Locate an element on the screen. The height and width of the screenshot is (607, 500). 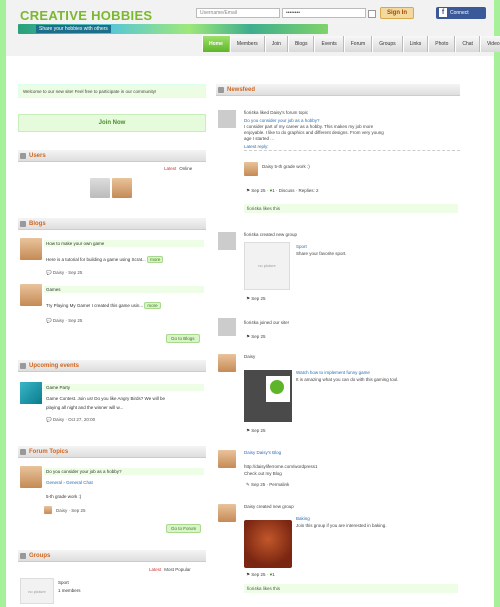
feed-actor: fiori4ka created new group is located at coordinates (270, 235).